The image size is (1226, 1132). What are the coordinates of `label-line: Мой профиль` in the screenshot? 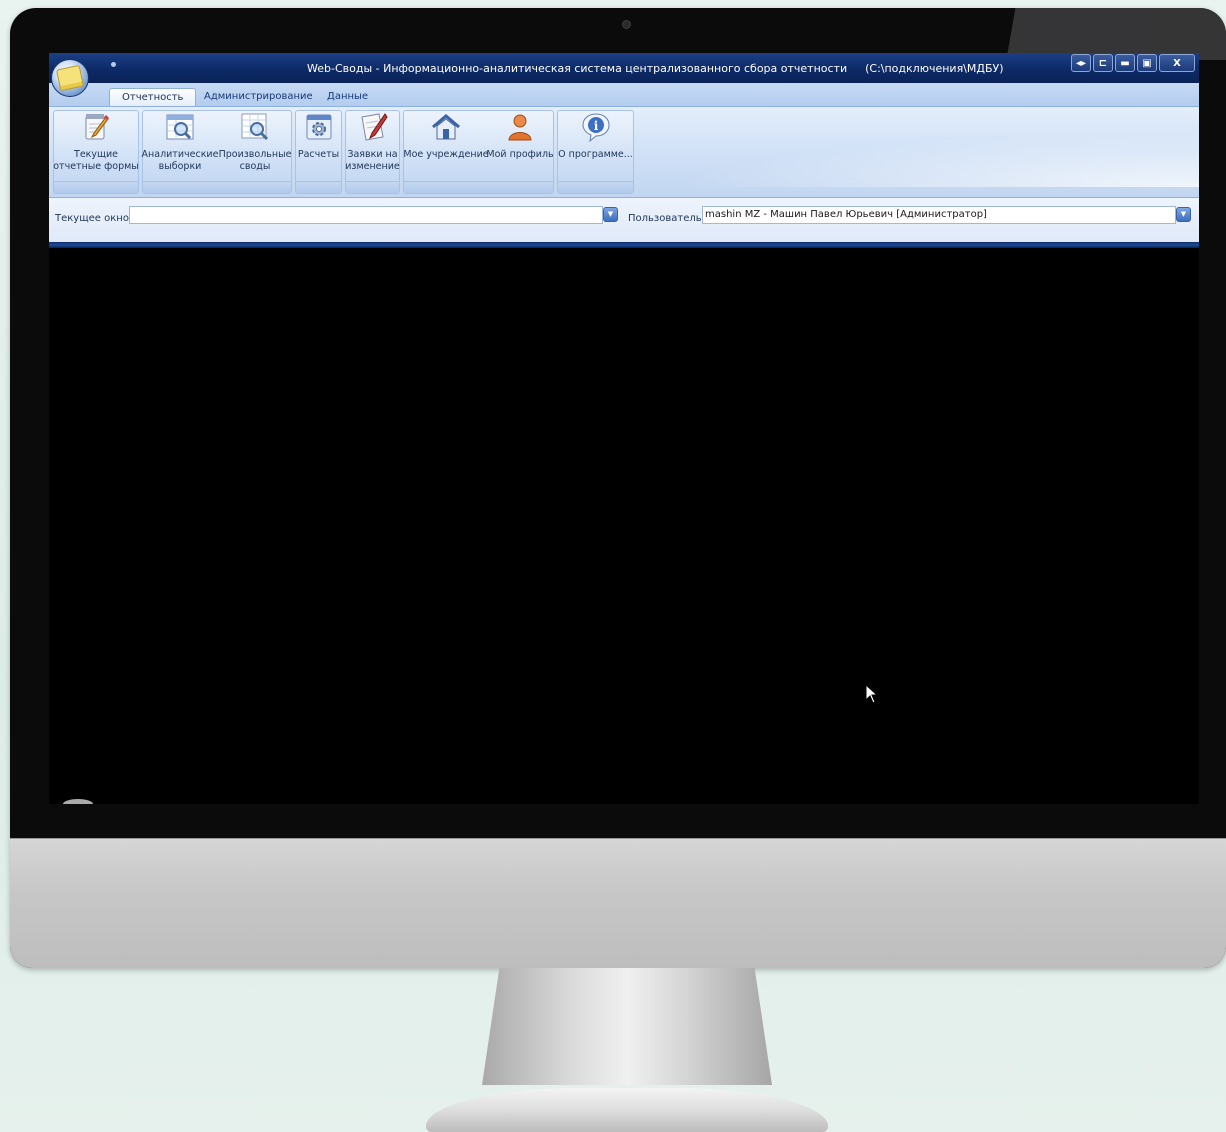 It's located at (520, 154).